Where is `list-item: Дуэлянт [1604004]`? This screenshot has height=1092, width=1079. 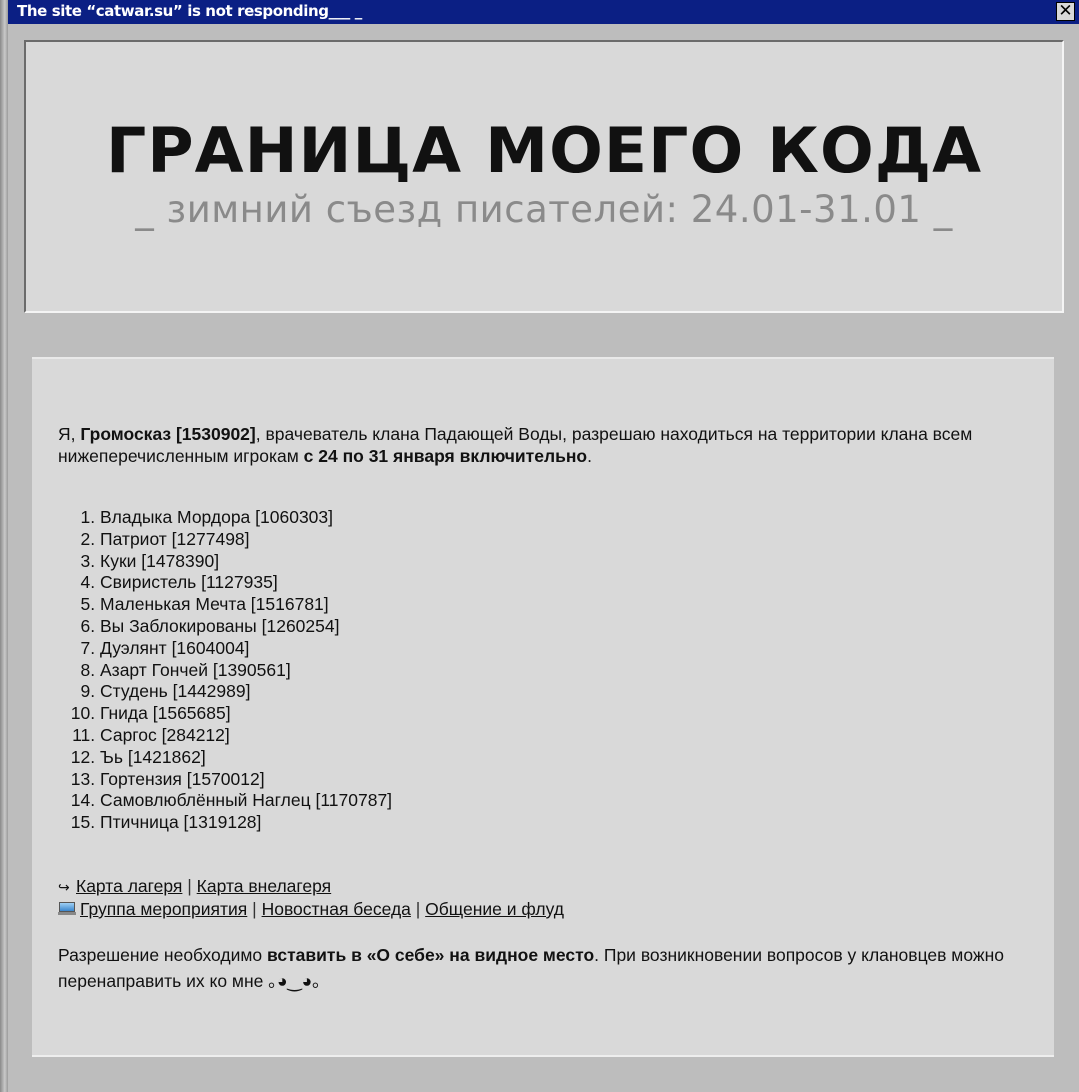
list-item: Дуэлянт [1604004] is located at coordinates (574, 649).